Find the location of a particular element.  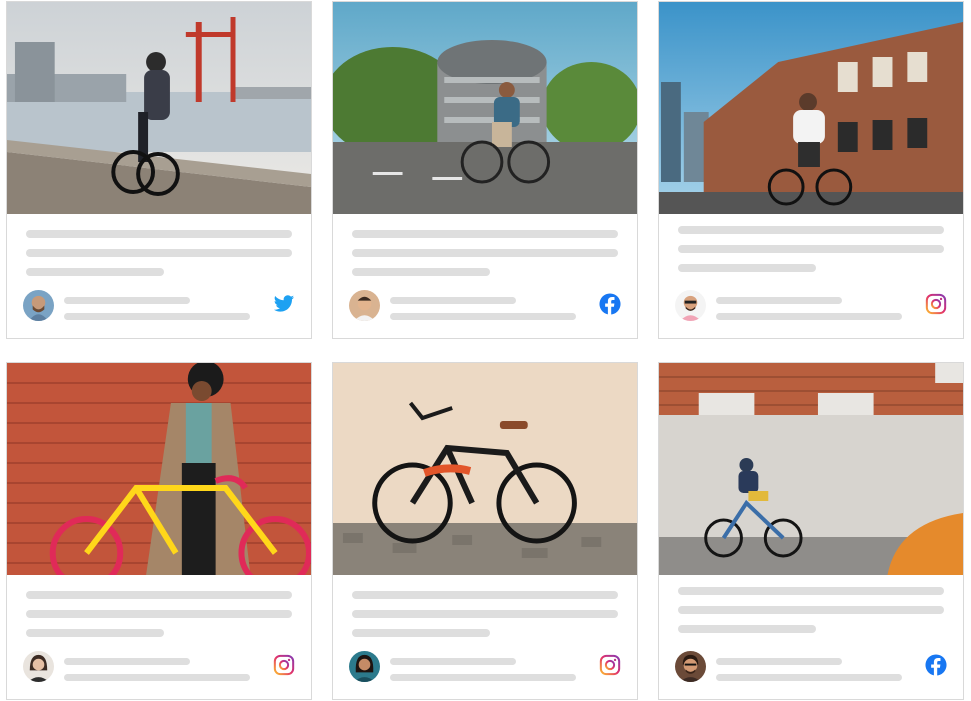

post-photo-cyclist-brick-building is located at coordinates (811, 108).